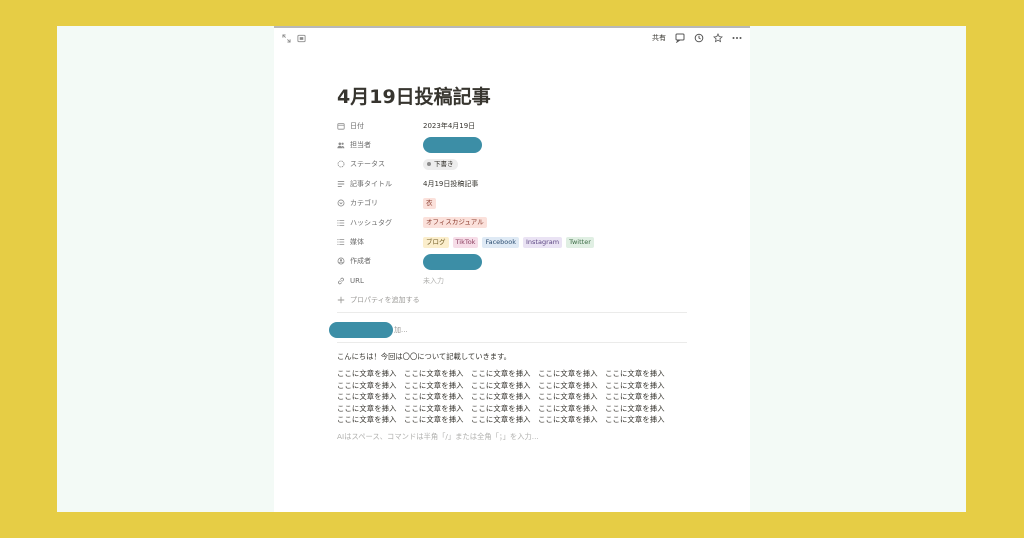 The width and height of the screenshot is (1024, 538). What do you see at coordinates (385, 300) in the screenshot?
I see `add-property-label: プロパティを追加する` at bounding box center [385, 300].